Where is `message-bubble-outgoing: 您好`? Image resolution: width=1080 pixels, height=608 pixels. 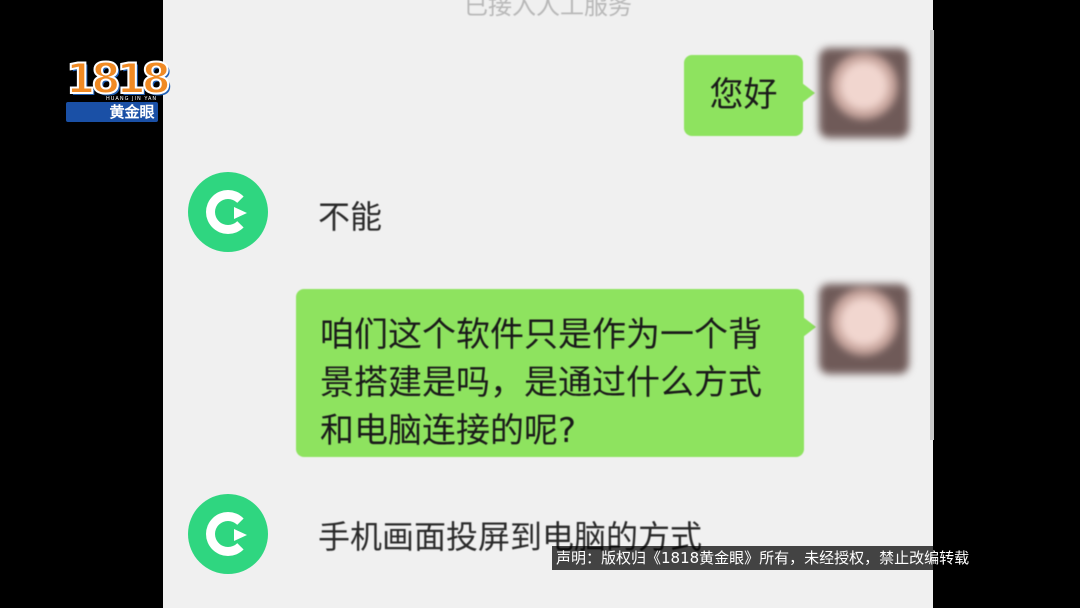 message-bubble-outgoing: 您好 is located at coordinates (749, 95).